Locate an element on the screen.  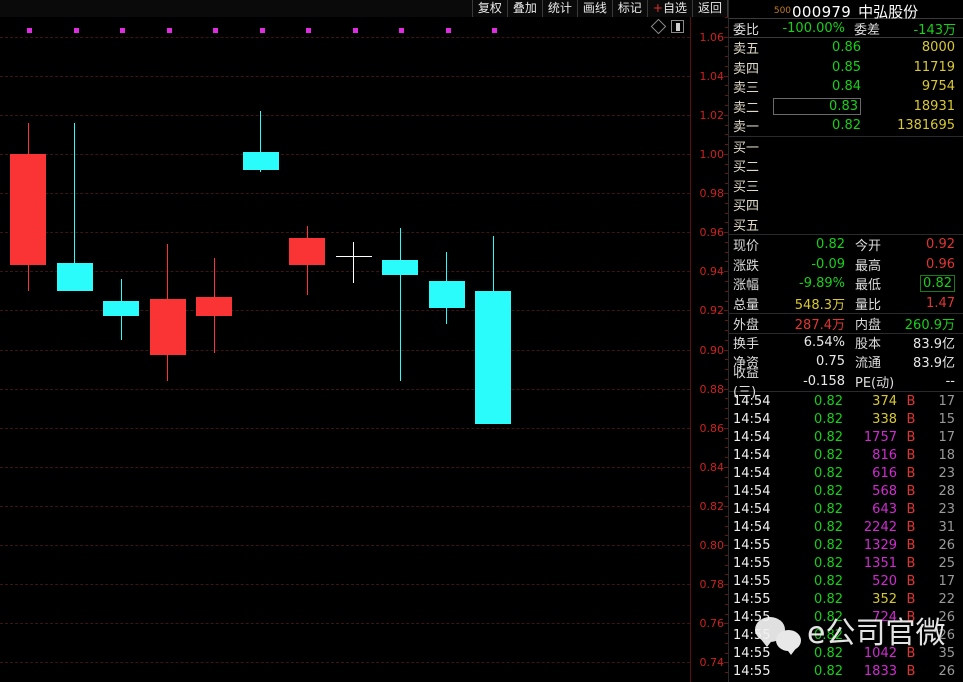
ask-level-price: 0.85 is located at coordinates (846, 67).